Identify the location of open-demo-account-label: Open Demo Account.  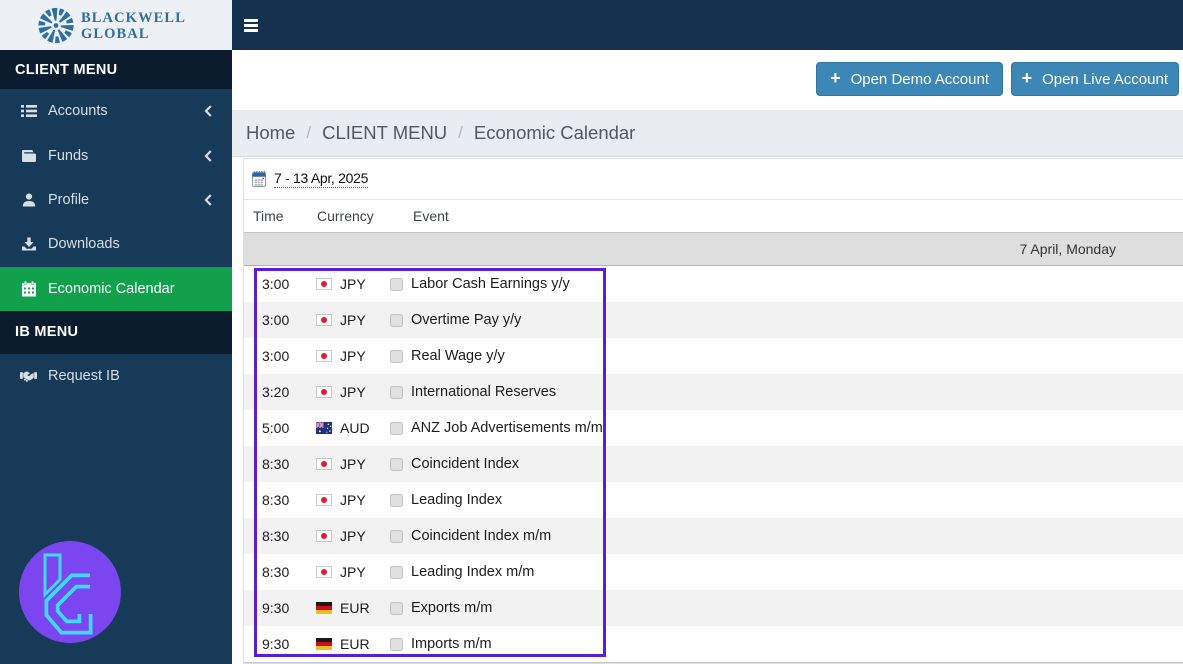
(919, 79).